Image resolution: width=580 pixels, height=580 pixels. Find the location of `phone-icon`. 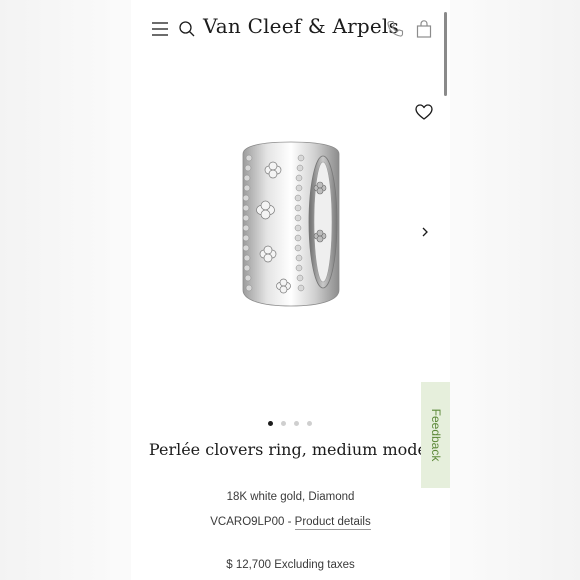

phone-icon is located at coordinates (395, 29).